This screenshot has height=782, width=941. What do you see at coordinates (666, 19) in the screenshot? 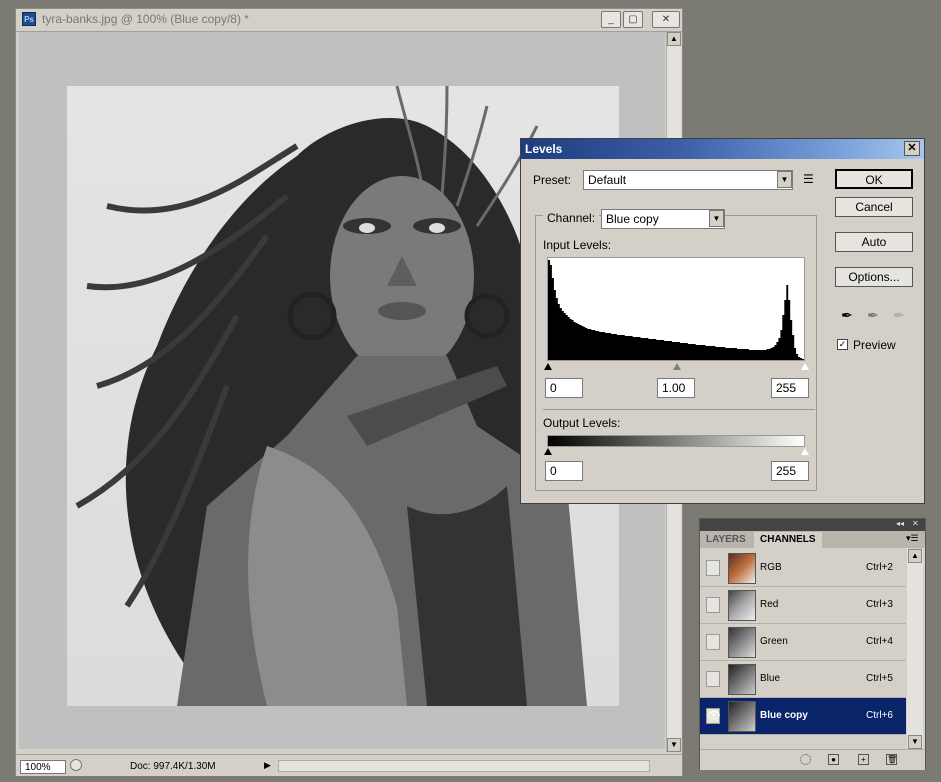
I see `close-button: ✕` at bounding box center [666, 19].